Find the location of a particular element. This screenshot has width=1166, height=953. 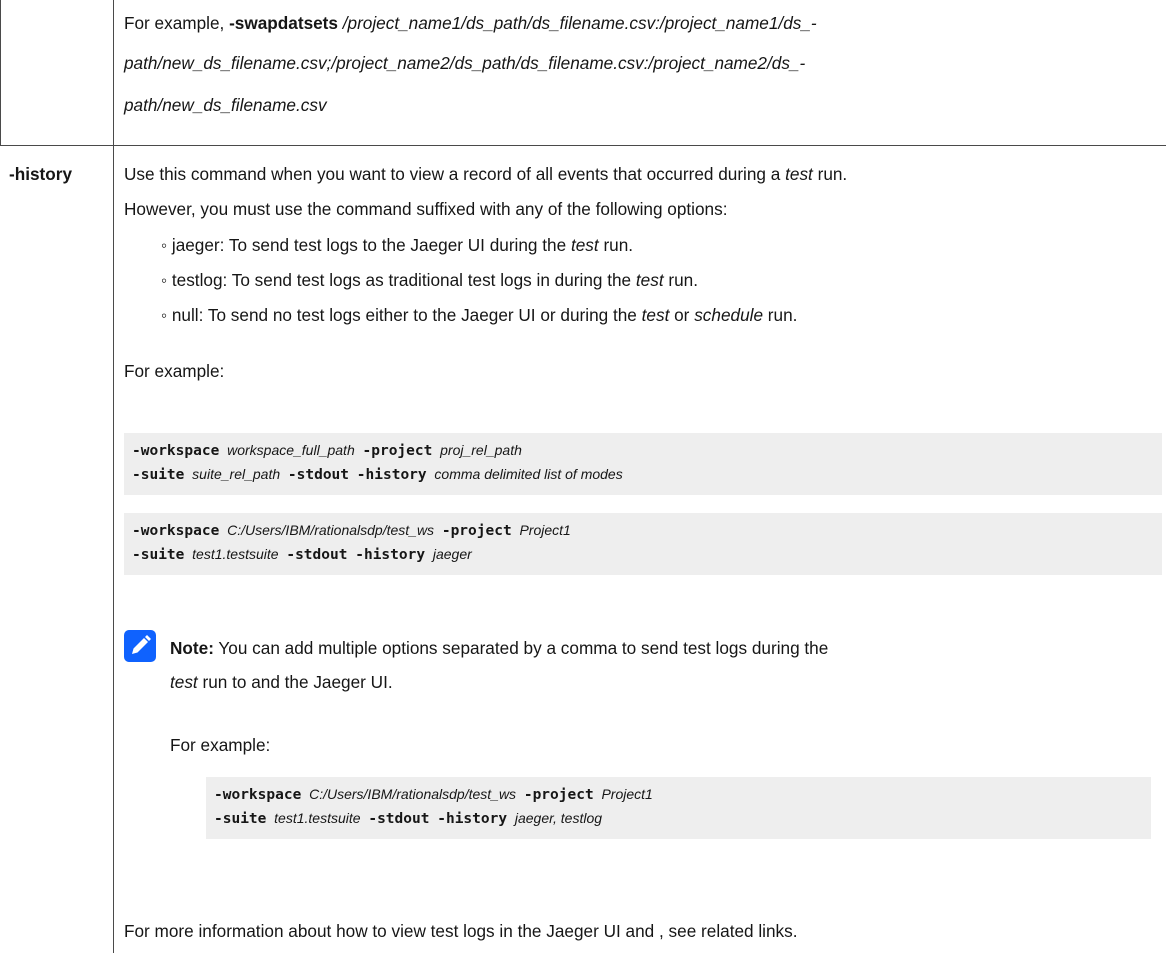

bullet-or: or is located at coordinates (682, 315).